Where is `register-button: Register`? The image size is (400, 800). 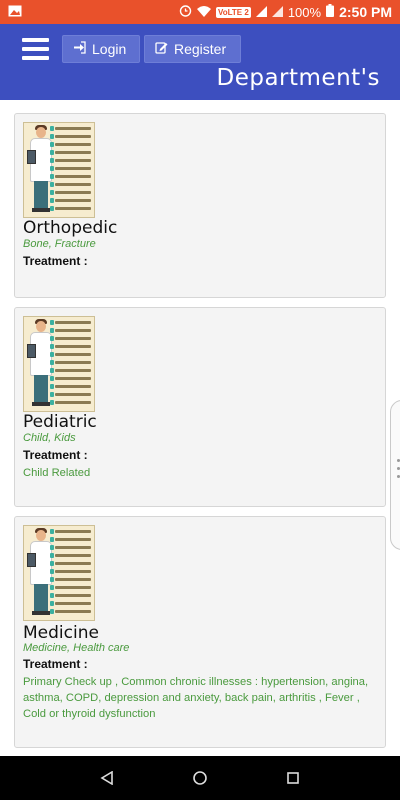
register-button: Register is located at coordinates (192, 49).